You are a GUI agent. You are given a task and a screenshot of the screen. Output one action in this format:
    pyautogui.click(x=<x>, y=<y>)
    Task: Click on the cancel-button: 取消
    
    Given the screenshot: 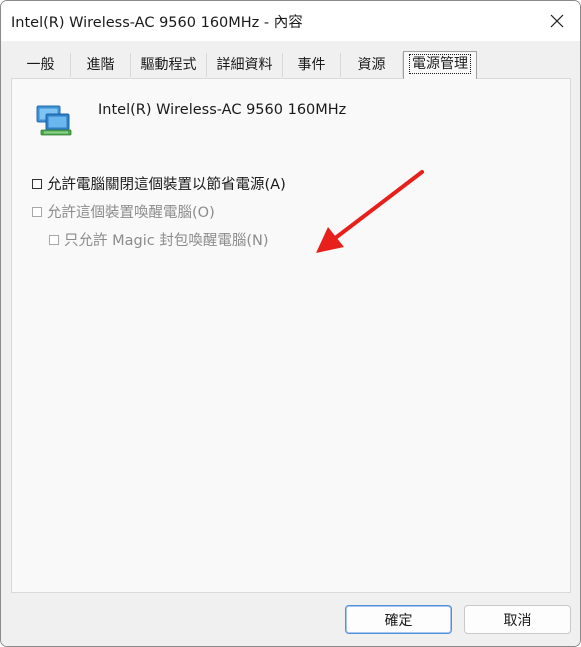 What is the action you would take?
    pyautogui.click(x=517, y=619)
    